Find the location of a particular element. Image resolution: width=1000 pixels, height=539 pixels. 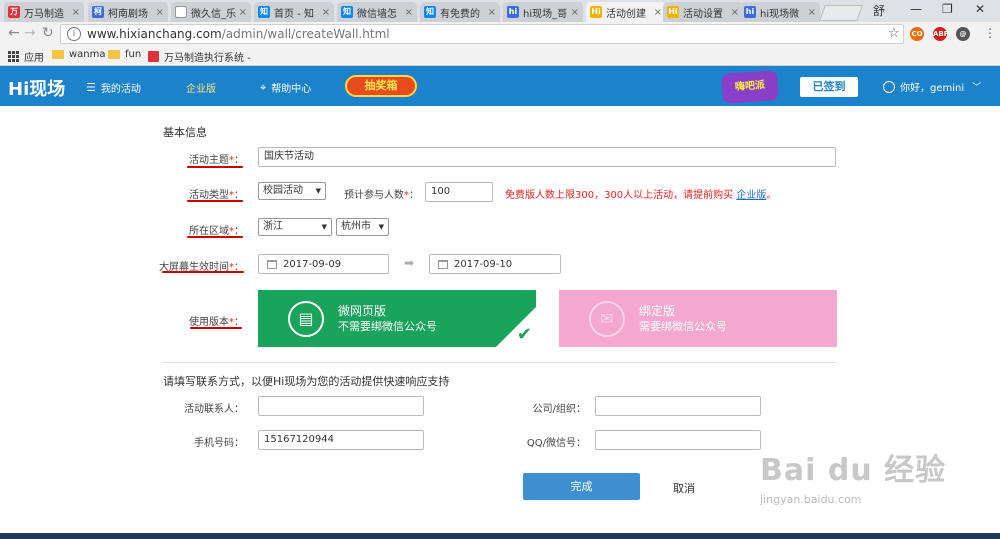

company-input is located at coordinates (678, 406).